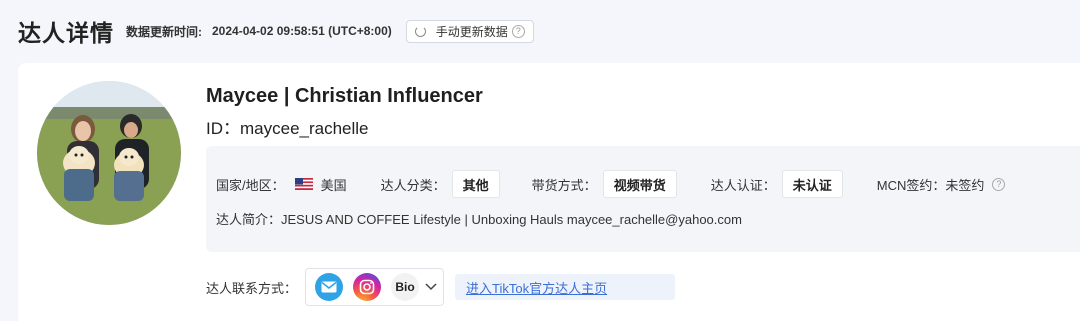 The height and width of the screenshot is (321, 1080). What do you see at coordinates (911, 185) in the screenshot?
I see `mcn-label: MCN签约：` at bounding box center [911, 185].